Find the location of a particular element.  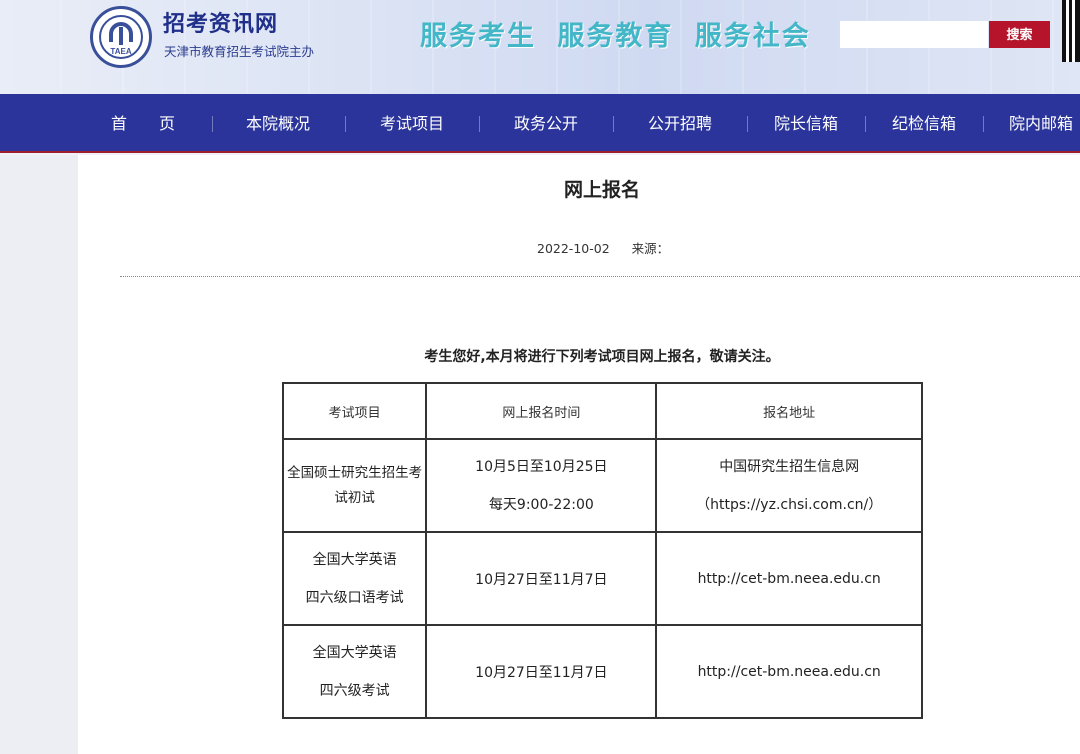

time-line: 10月5日至10月25日 is located at coordinates (541, 466).